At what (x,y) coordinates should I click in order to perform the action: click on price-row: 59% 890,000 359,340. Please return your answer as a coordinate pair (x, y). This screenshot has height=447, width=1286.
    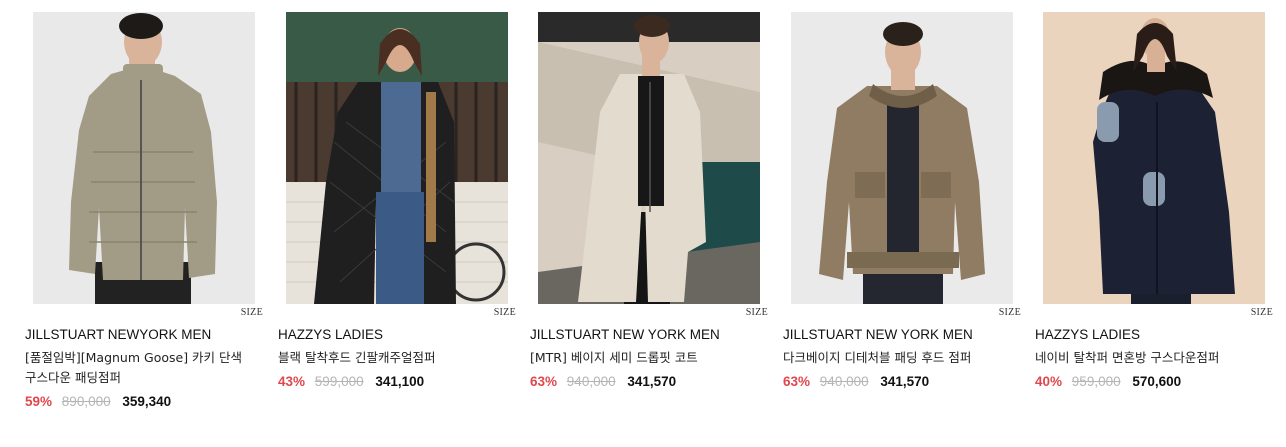
    Looking at the image, I should click on (98, 401).